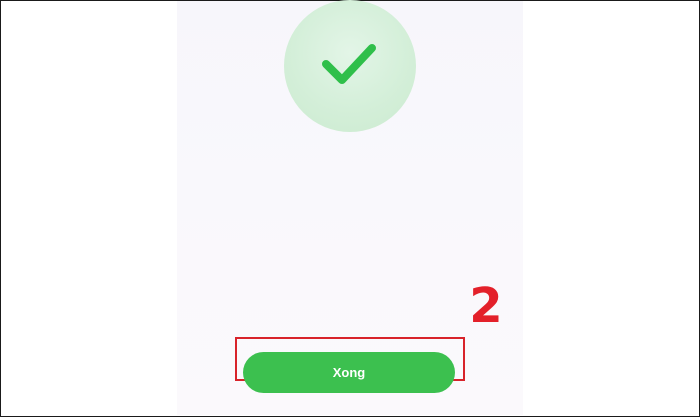 The width and height of the screenshot is (700, 417). I want to click on annotation-step-number: 2, so click(486, 306).